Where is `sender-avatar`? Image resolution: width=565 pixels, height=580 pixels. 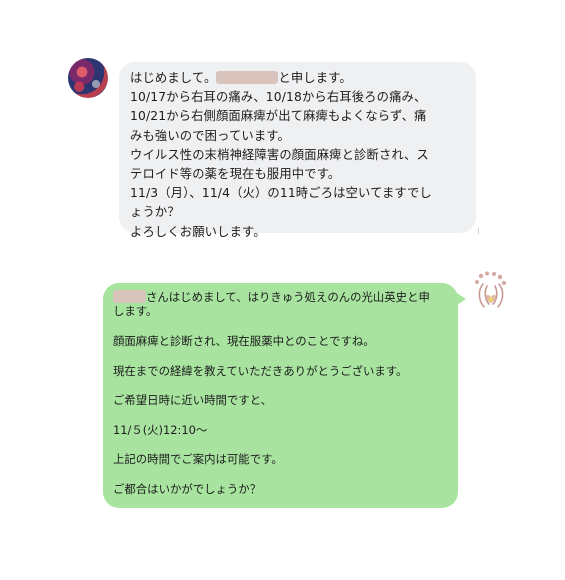
sender-avatar is located at coordinates (88, 78).